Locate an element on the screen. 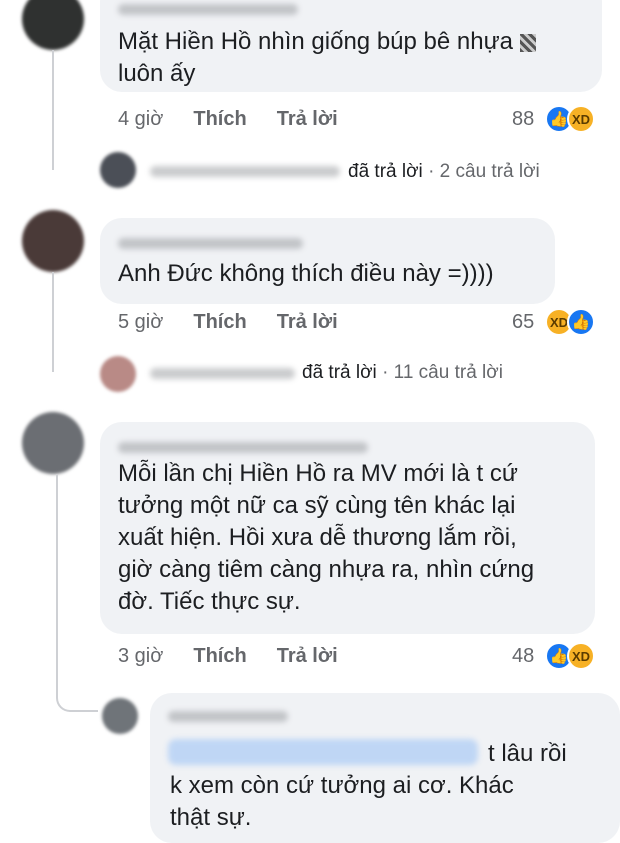 The width and height of the screenshot is (620, 843). comment-actions: 5 giờ Thích Trả lời is located at coordinates (243, 322).